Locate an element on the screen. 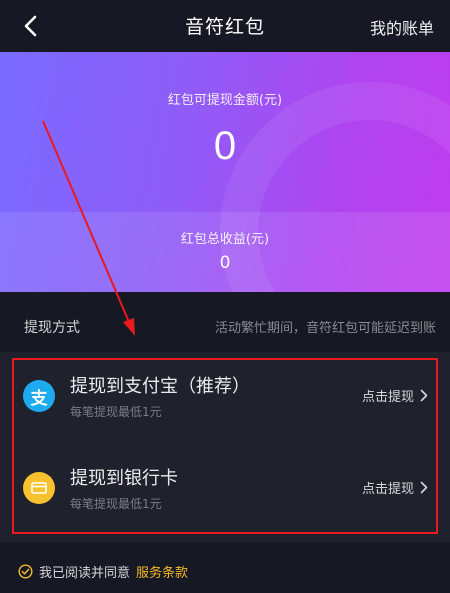  withdraw-method-header: 提现方式 活动繁忙期间，音符红包可能延迟到账 is located at coordinates (225, 322).